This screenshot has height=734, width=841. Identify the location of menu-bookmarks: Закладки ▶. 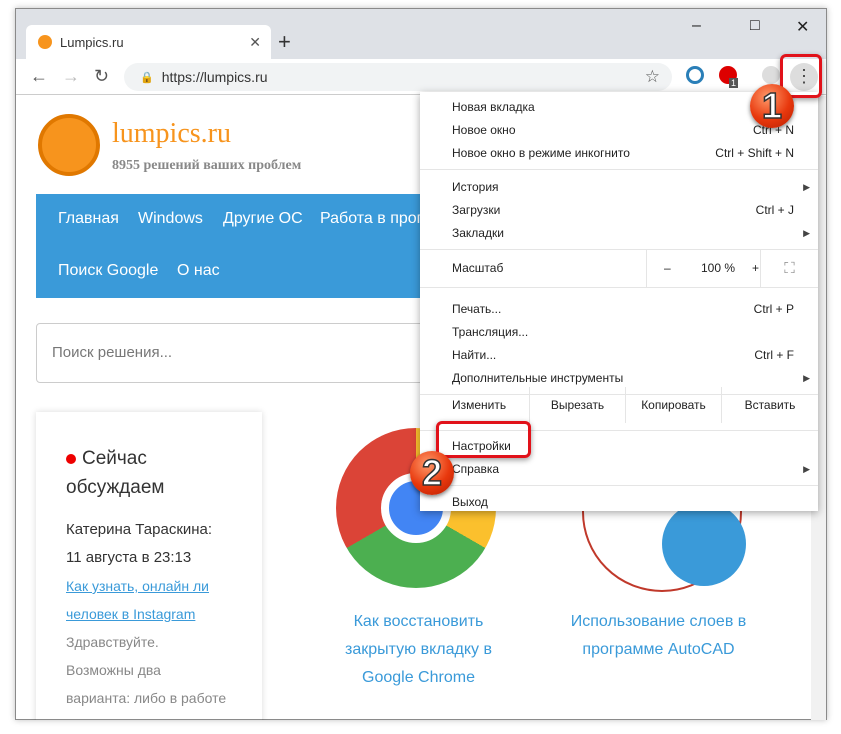
(619, 233).